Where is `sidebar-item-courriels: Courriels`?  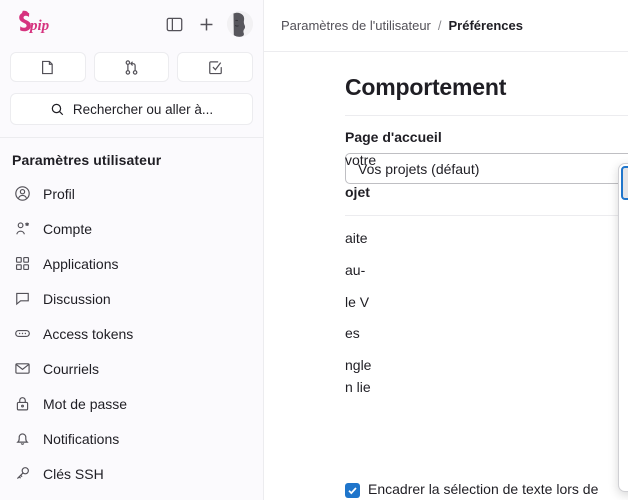 sidebar-item-courriels: Courriels is located at coordinates (131, 368).